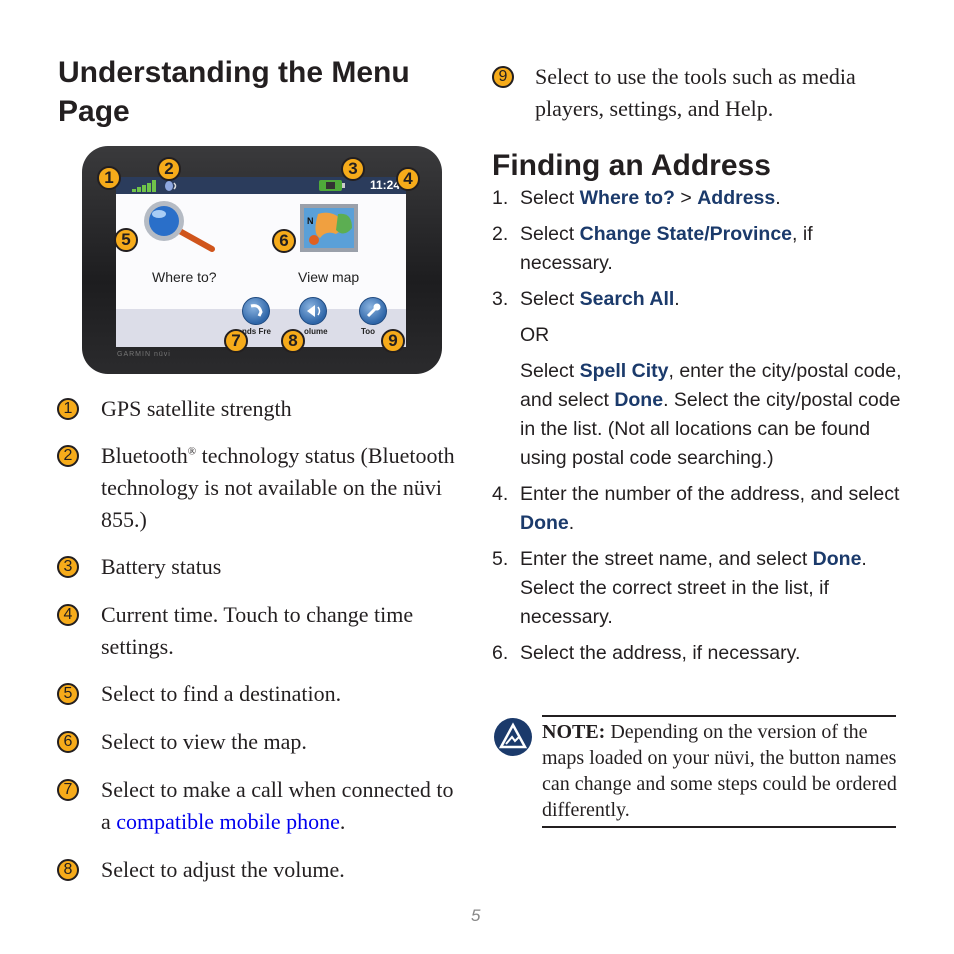 The image size is (954, 954). I want to click on step-number: 6., so click(500, 653).